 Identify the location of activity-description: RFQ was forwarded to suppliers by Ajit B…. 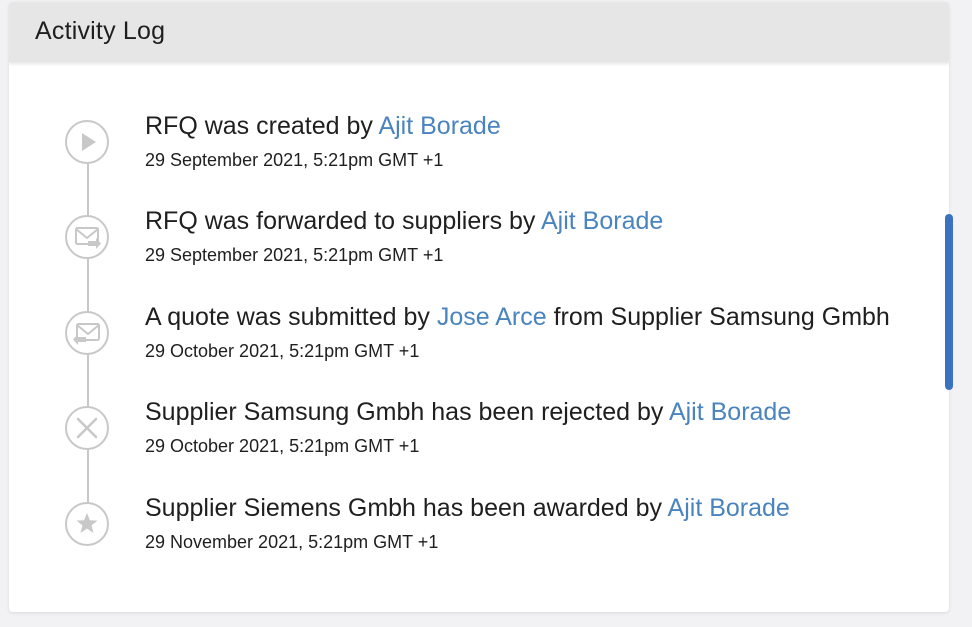
(404, 221).